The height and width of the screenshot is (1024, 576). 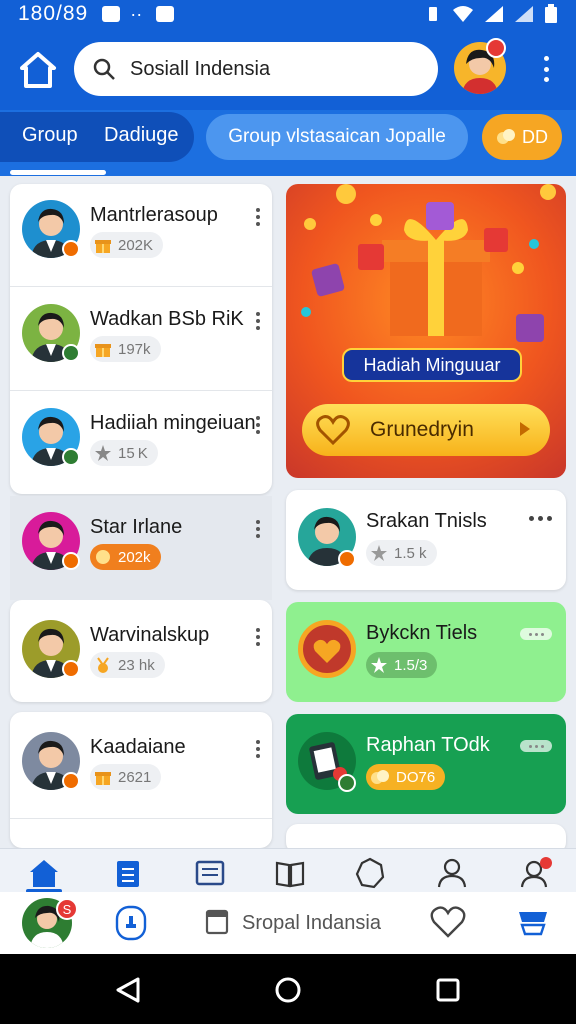 I want to click on bottom-navigation, so click(x=288, y=870).